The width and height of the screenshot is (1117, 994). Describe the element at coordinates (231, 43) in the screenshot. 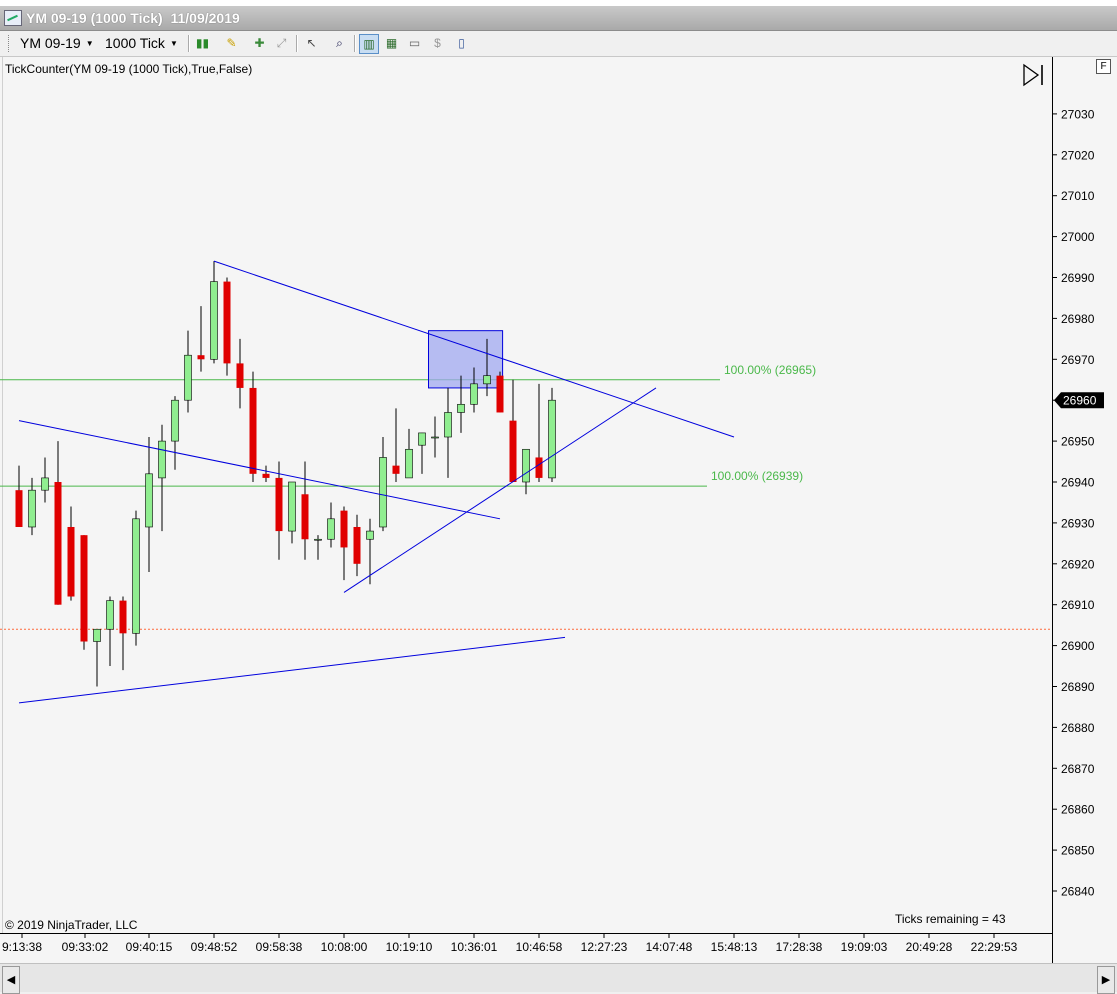

I see `pencil-draw-icon: ✎` at that location.